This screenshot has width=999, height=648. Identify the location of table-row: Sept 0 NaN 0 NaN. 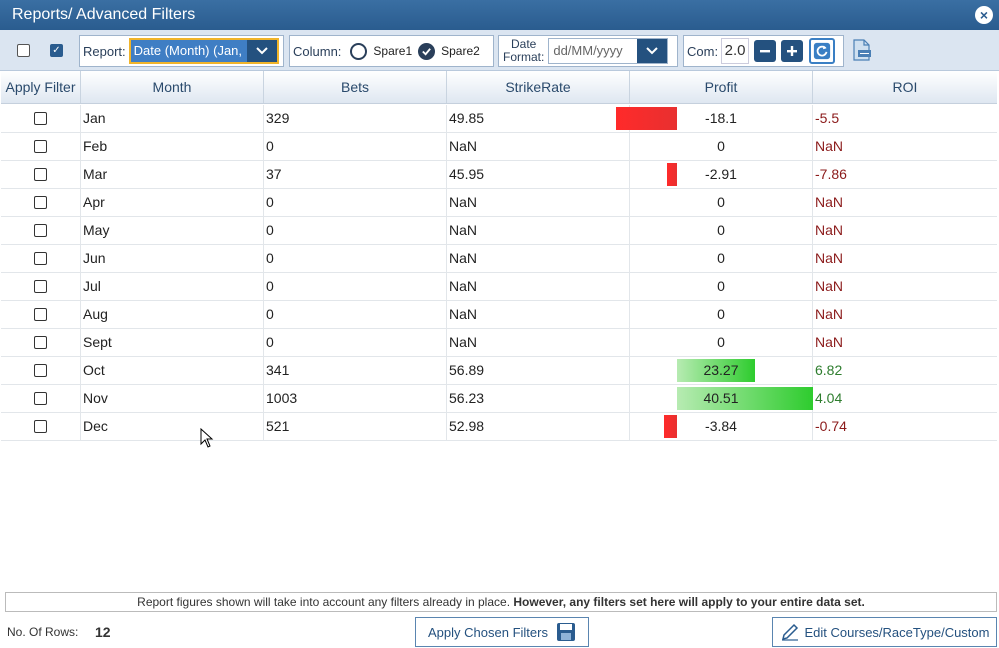
(499, 343).